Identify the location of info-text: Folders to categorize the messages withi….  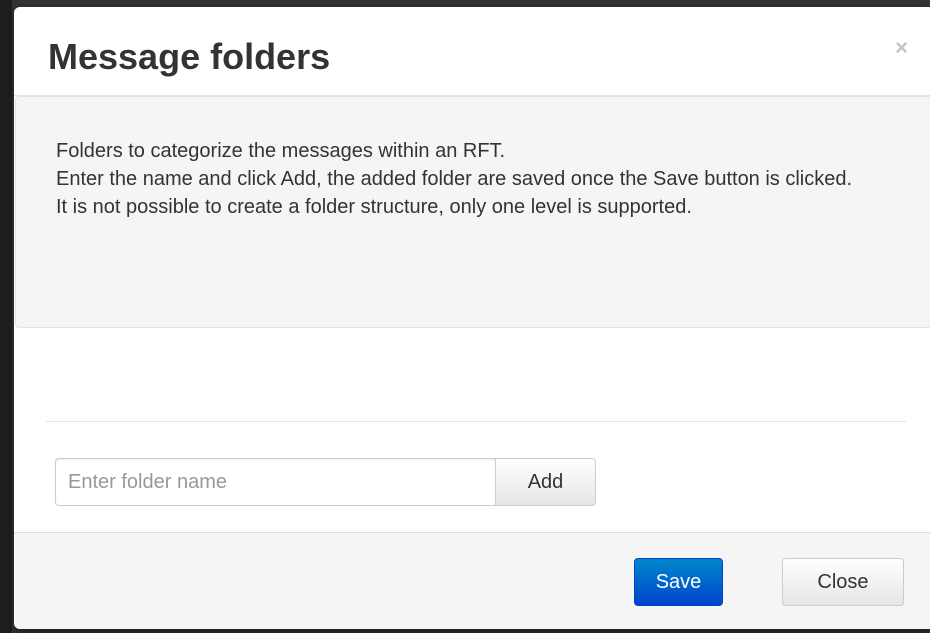
(471, 179).